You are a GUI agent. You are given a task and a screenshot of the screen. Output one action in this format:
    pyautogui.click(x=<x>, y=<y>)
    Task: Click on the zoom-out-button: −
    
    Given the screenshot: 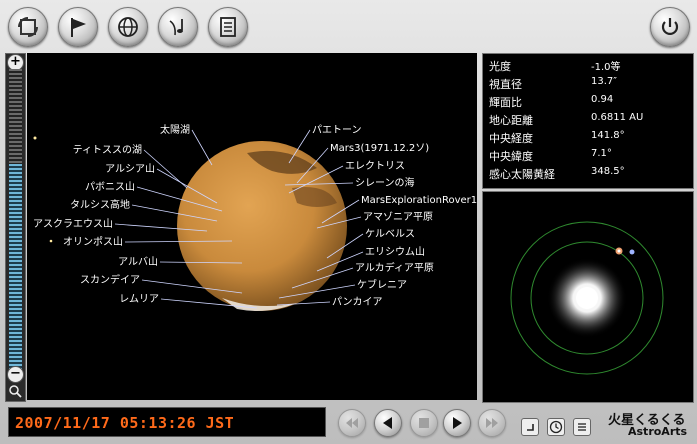 What is the action you would take?
    pyautogui.click(x=15, y=374)
    